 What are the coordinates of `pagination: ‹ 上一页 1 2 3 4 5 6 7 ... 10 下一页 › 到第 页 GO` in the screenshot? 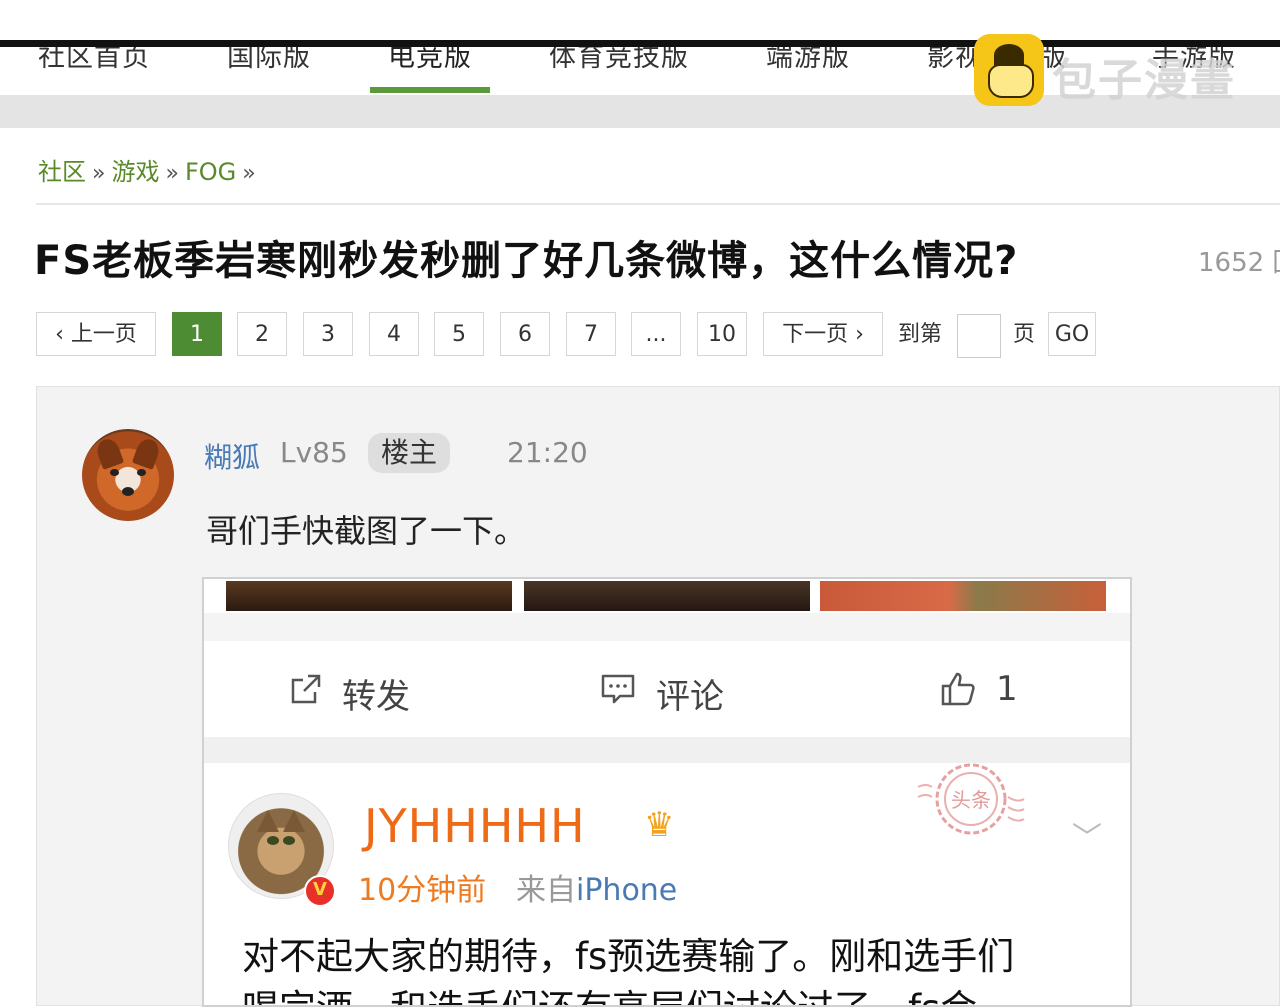 It's located at (586, 335).